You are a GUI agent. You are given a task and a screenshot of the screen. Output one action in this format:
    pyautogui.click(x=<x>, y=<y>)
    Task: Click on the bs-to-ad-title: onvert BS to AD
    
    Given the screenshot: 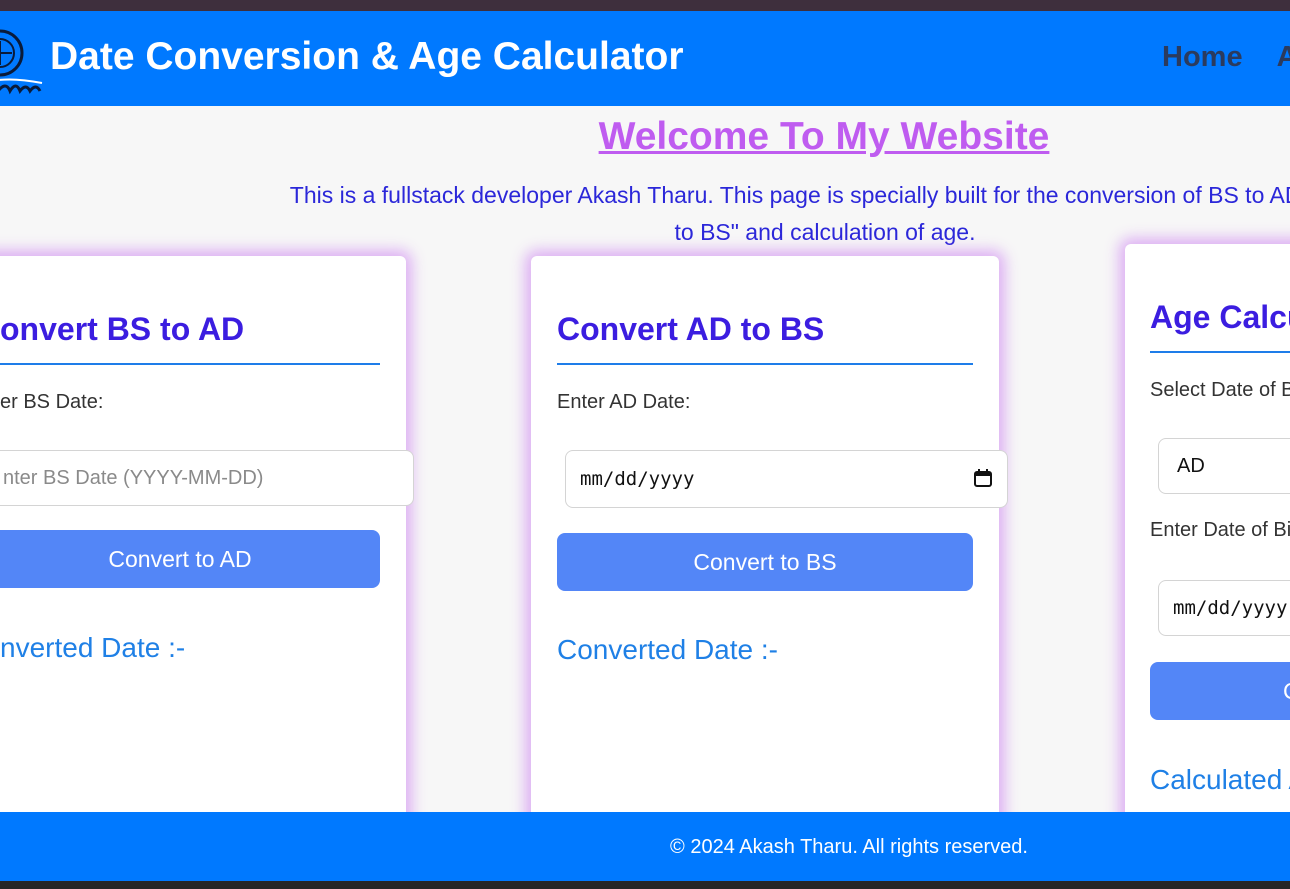 What is the action you would take?
    pyautogui.click(x=122, y=329)
    